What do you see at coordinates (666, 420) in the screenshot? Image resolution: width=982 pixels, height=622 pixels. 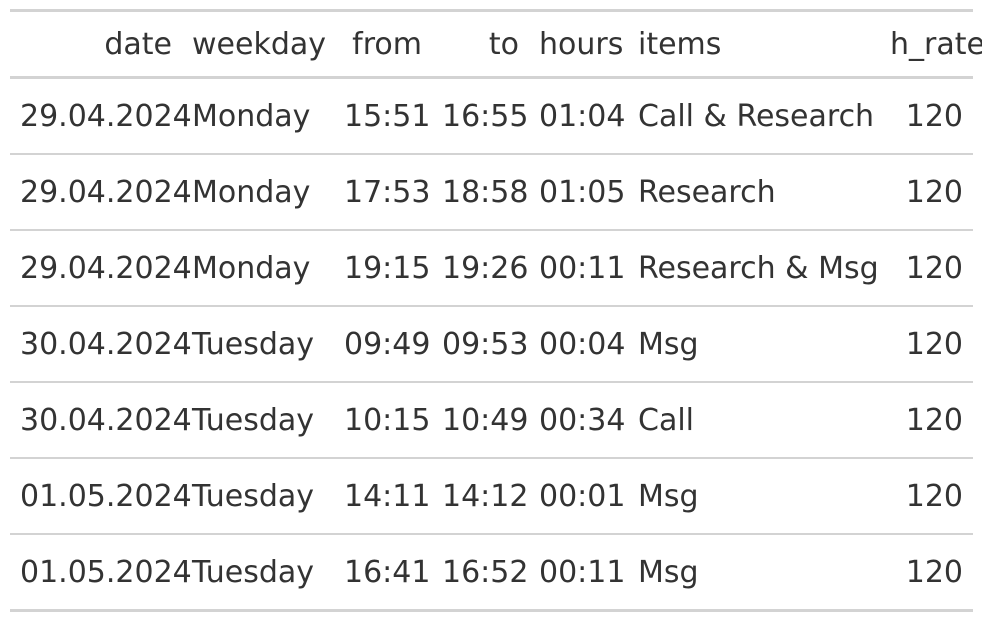 I see `cell-items: Call` at bounding box center [666, 420].